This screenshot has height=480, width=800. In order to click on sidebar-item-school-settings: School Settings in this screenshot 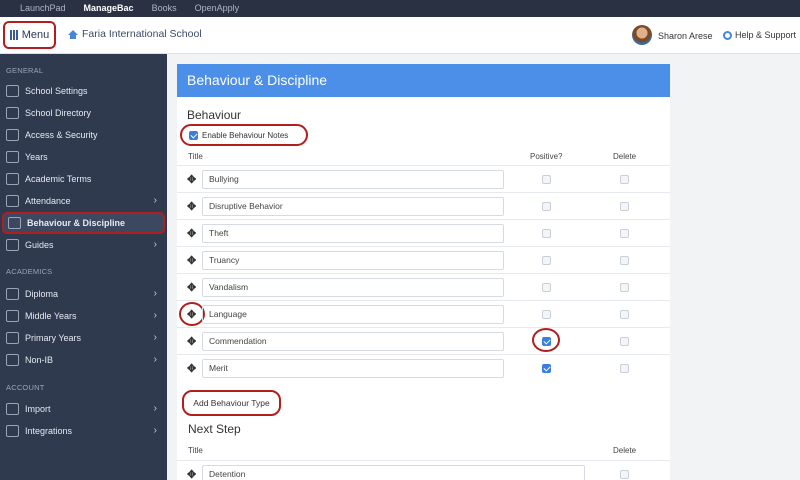, I will do `click(83, 91)`.